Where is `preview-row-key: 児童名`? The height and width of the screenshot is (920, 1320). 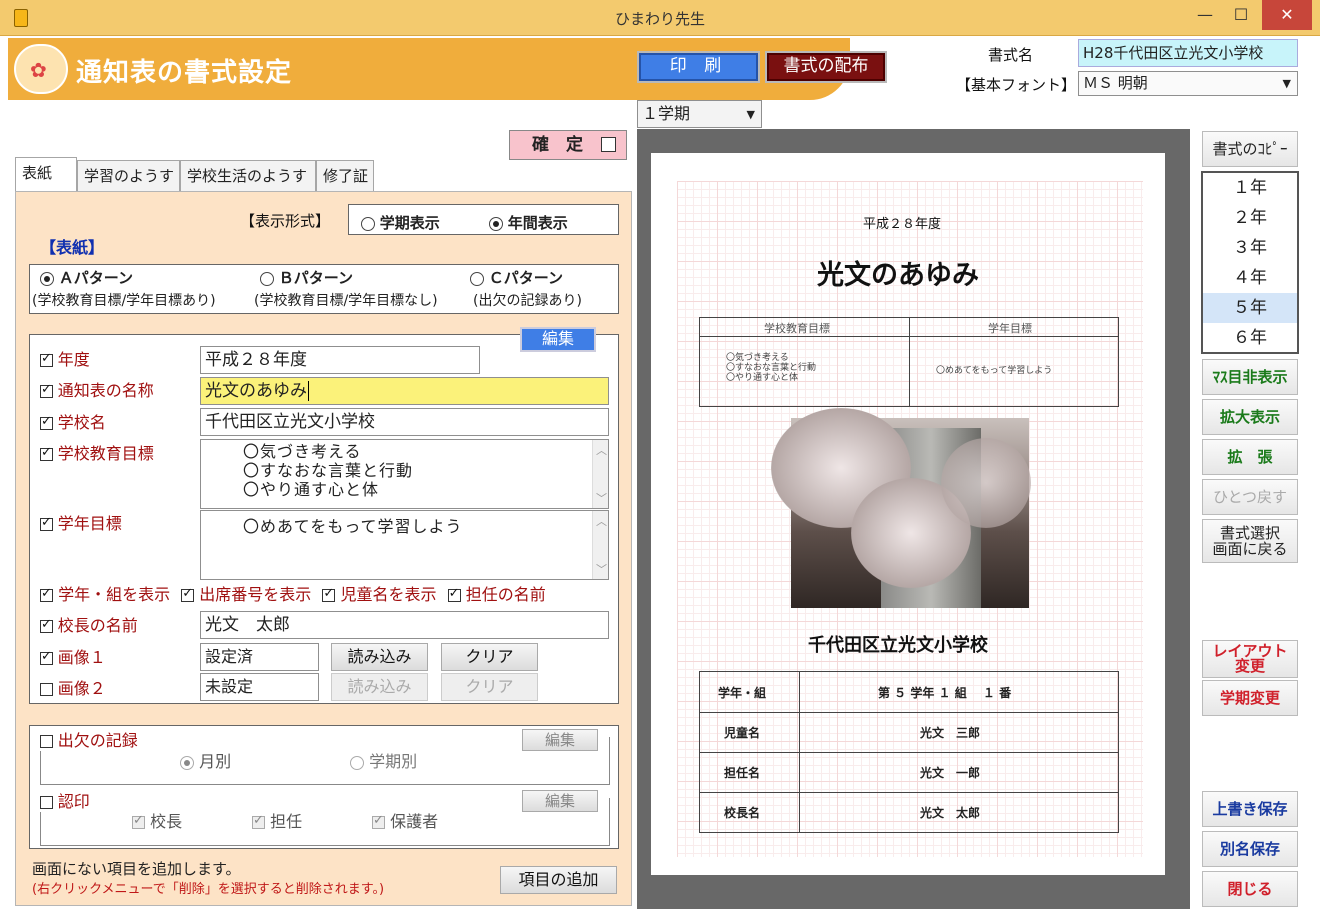
preview-row-key: 児童名 is located at coordinates (742, 733).